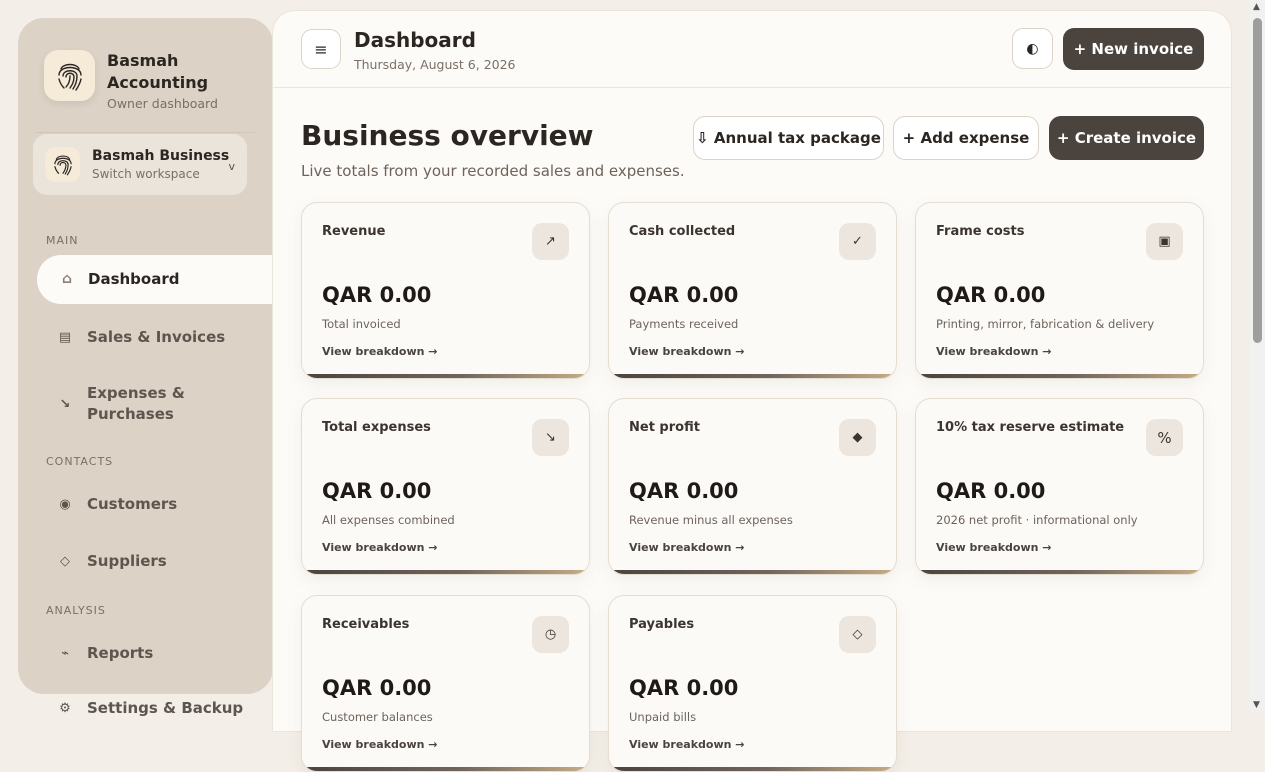  What do you see at coordinates (663, 717) in the screenshot?
I see `card-description: Unpaid bills` at bounding box center [663, 717].